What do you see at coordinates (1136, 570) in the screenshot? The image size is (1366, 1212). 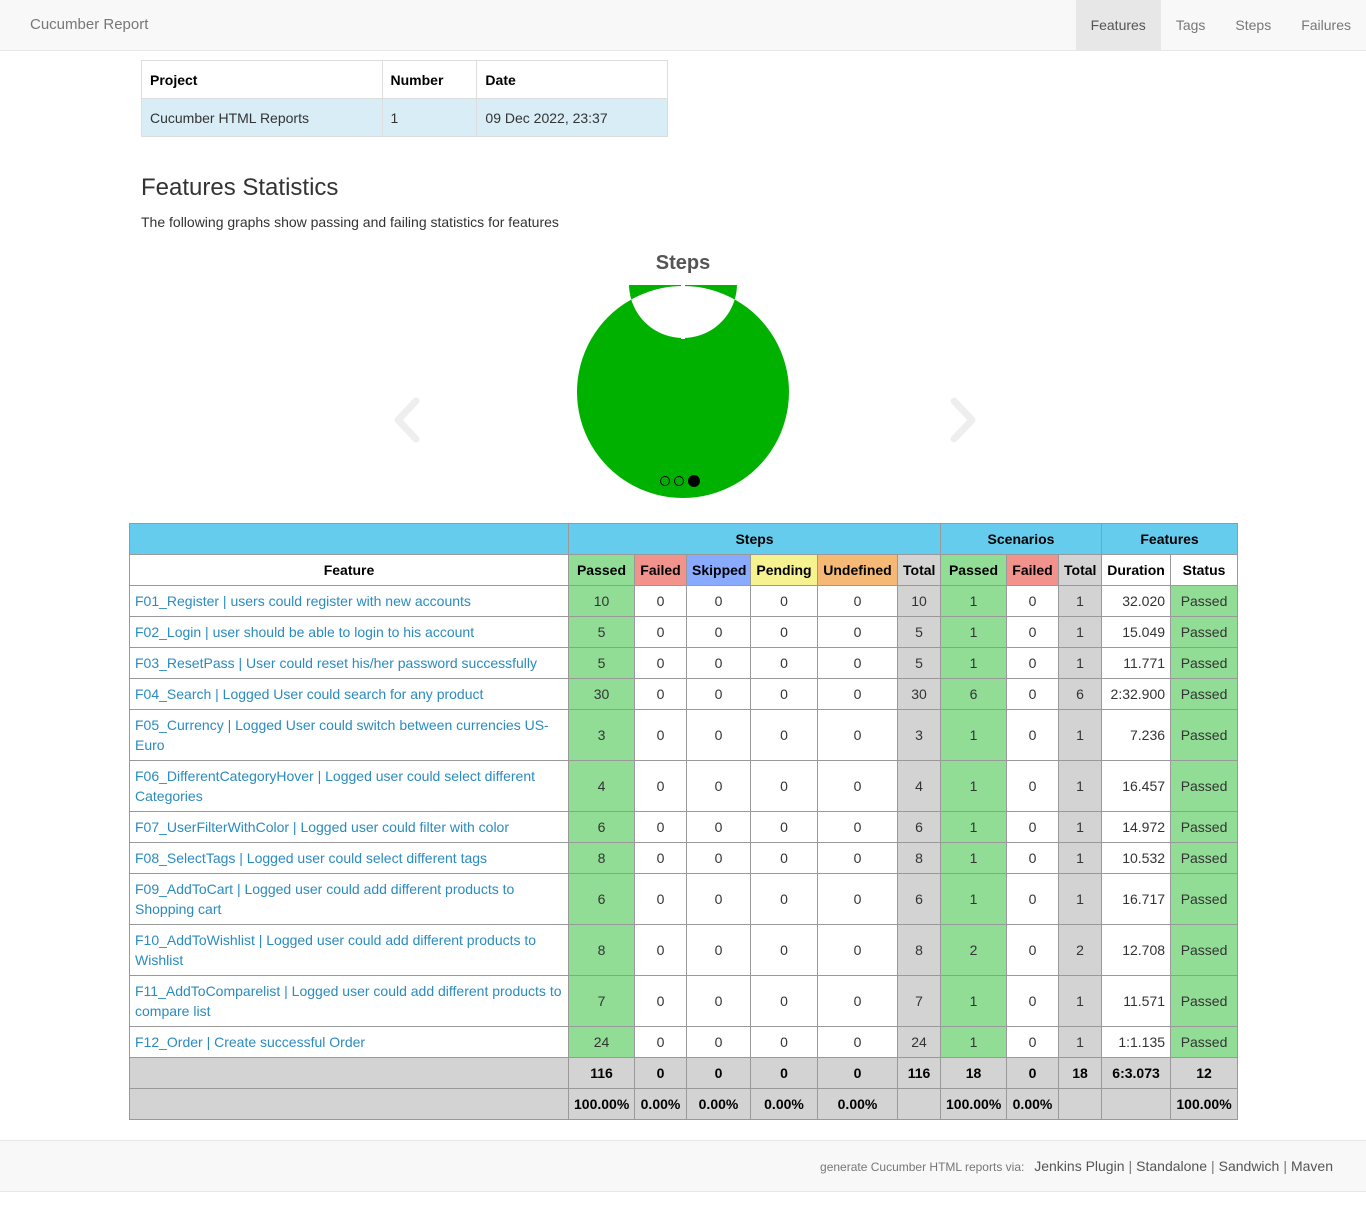 I see `col-header-duration: Duration` at bounding box center [1136, 570].